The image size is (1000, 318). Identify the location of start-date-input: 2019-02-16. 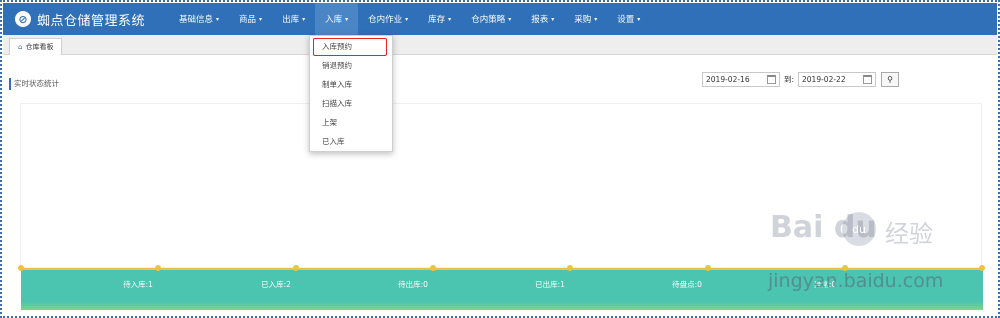
(741, 79).